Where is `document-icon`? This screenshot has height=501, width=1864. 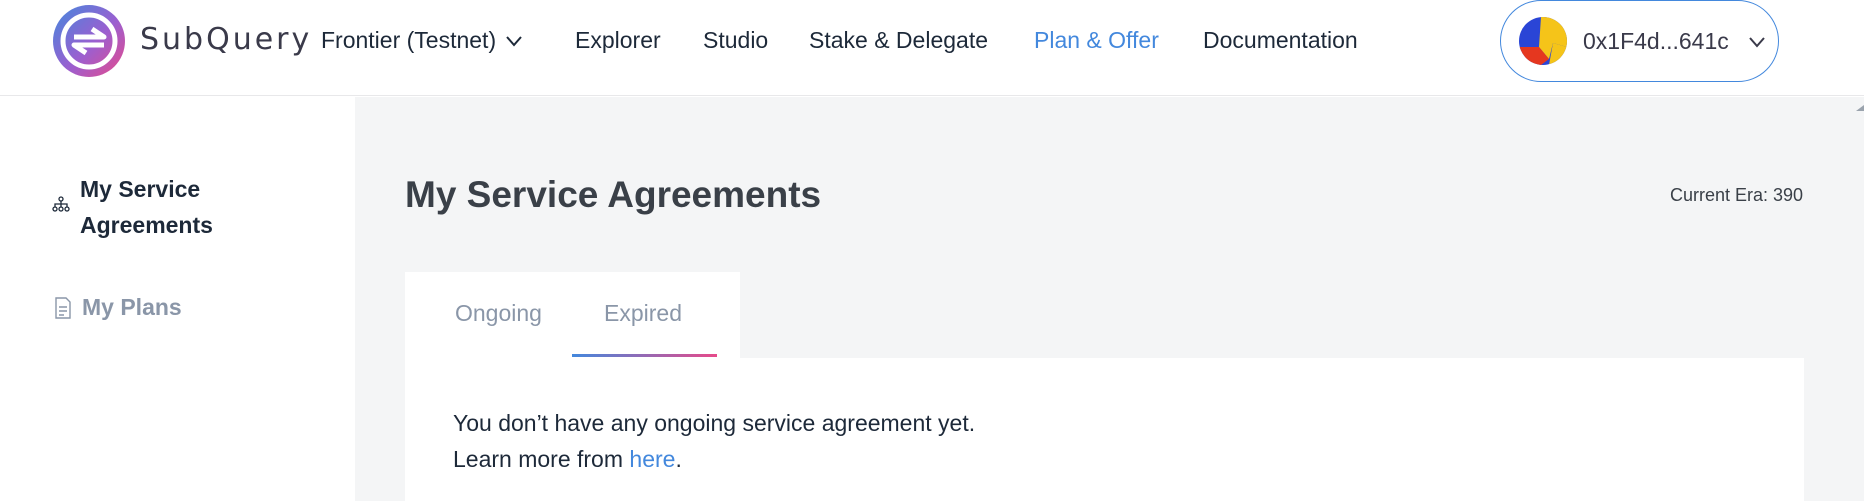 document-icon is located at coordinates (63, 307).